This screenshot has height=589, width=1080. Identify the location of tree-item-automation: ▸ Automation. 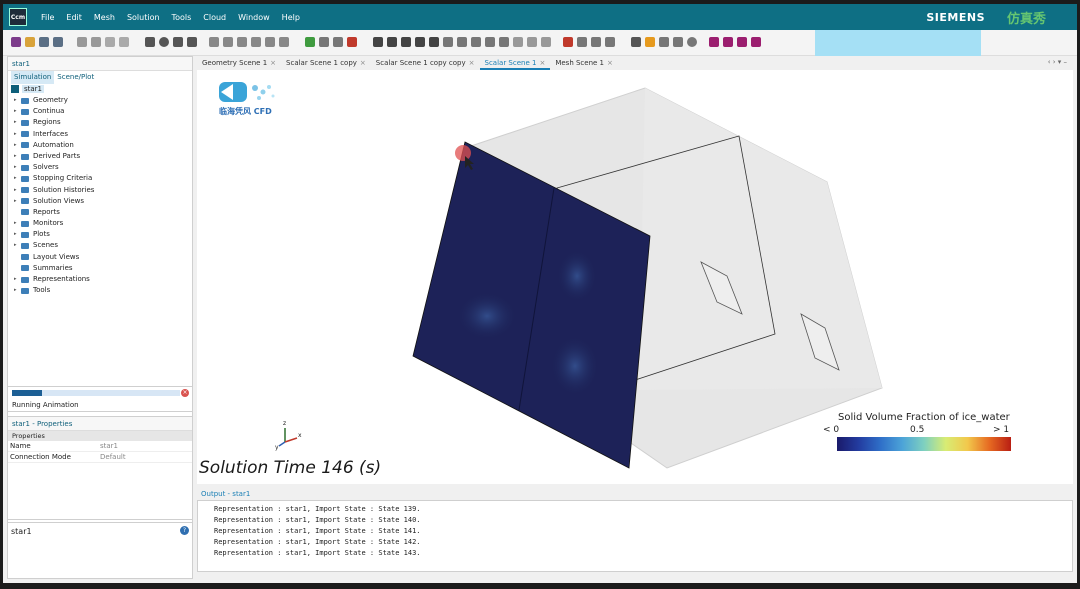
(100, 145).